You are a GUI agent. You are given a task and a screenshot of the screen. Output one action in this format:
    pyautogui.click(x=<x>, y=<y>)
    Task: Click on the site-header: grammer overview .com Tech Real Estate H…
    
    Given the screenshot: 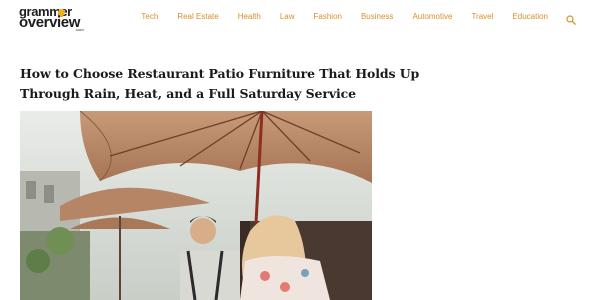 What is the action you would take?
    pyautogui.click(x=300, y=19)
    